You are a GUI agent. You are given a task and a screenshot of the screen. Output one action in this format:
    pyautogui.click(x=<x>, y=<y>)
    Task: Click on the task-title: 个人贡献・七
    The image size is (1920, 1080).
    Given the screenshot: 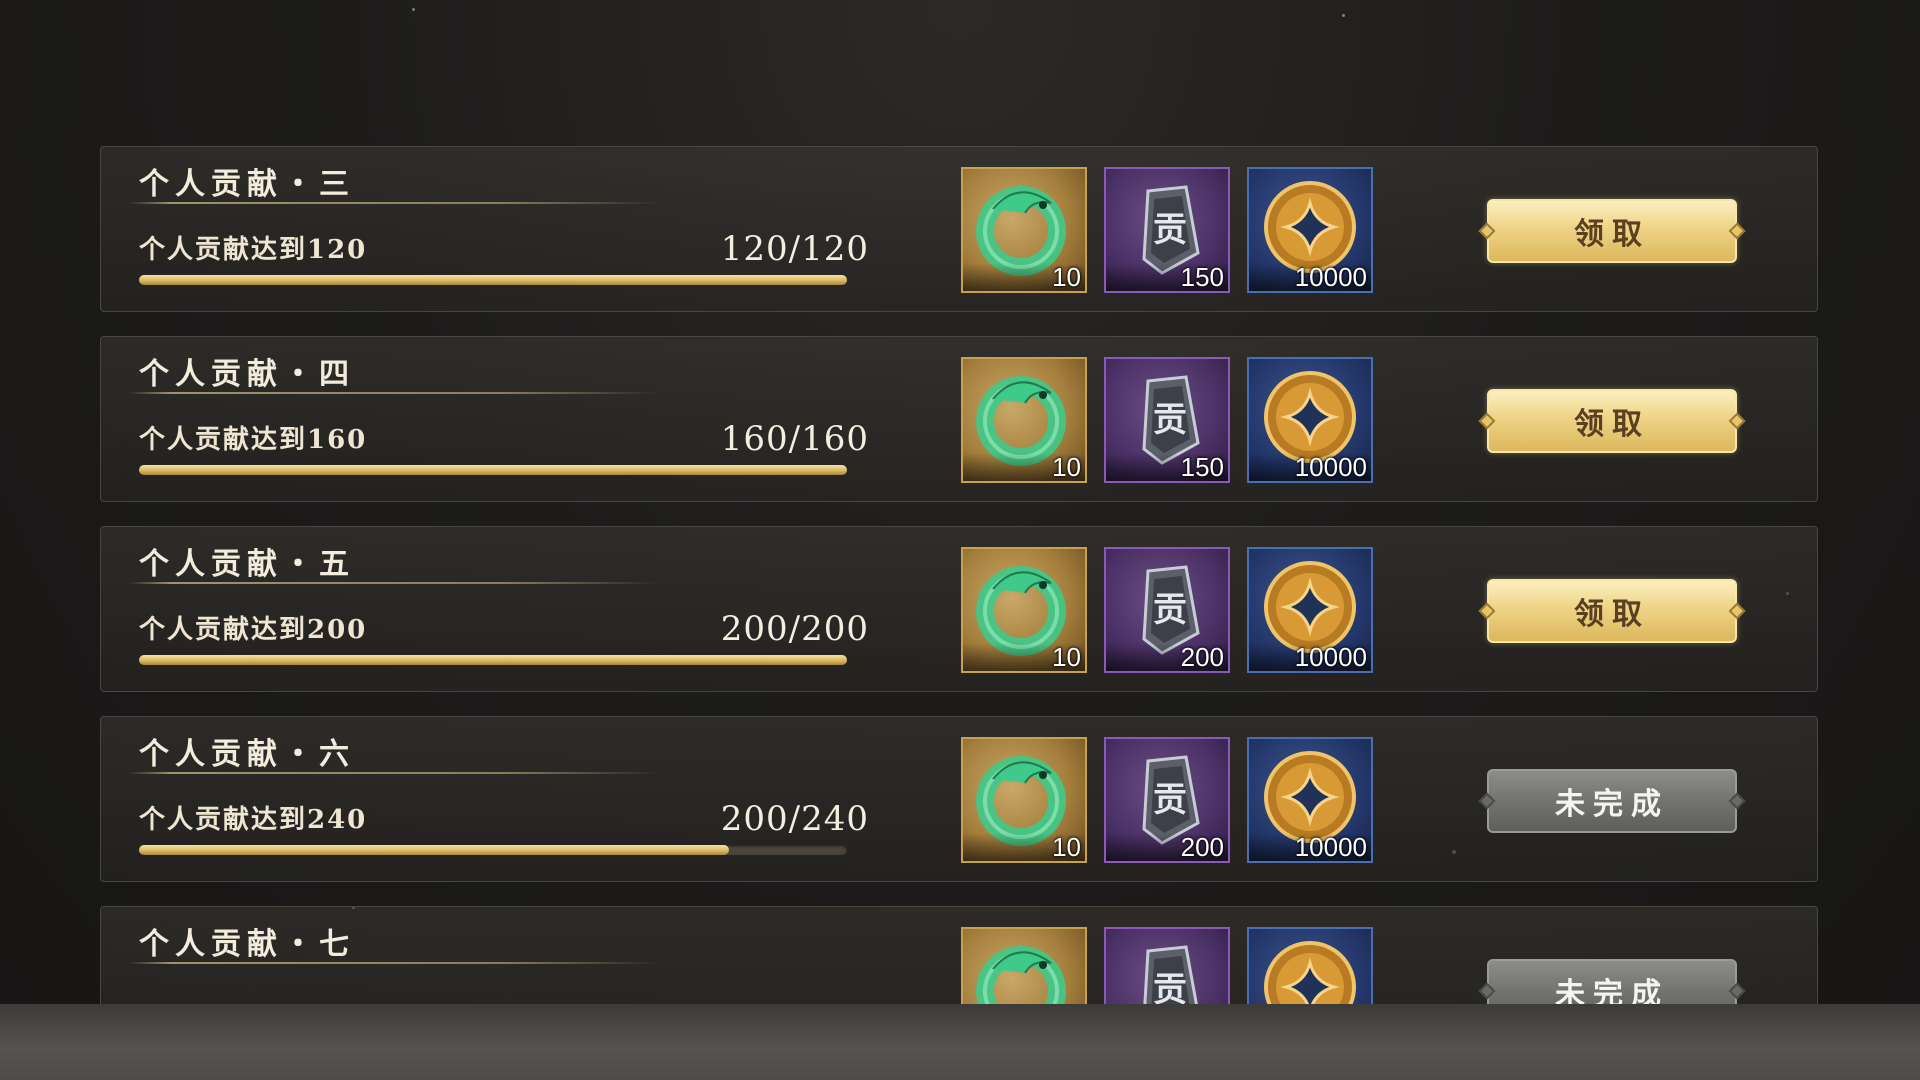 What is the action you would take?
    pyautogui.click(x=247, y=944)
    